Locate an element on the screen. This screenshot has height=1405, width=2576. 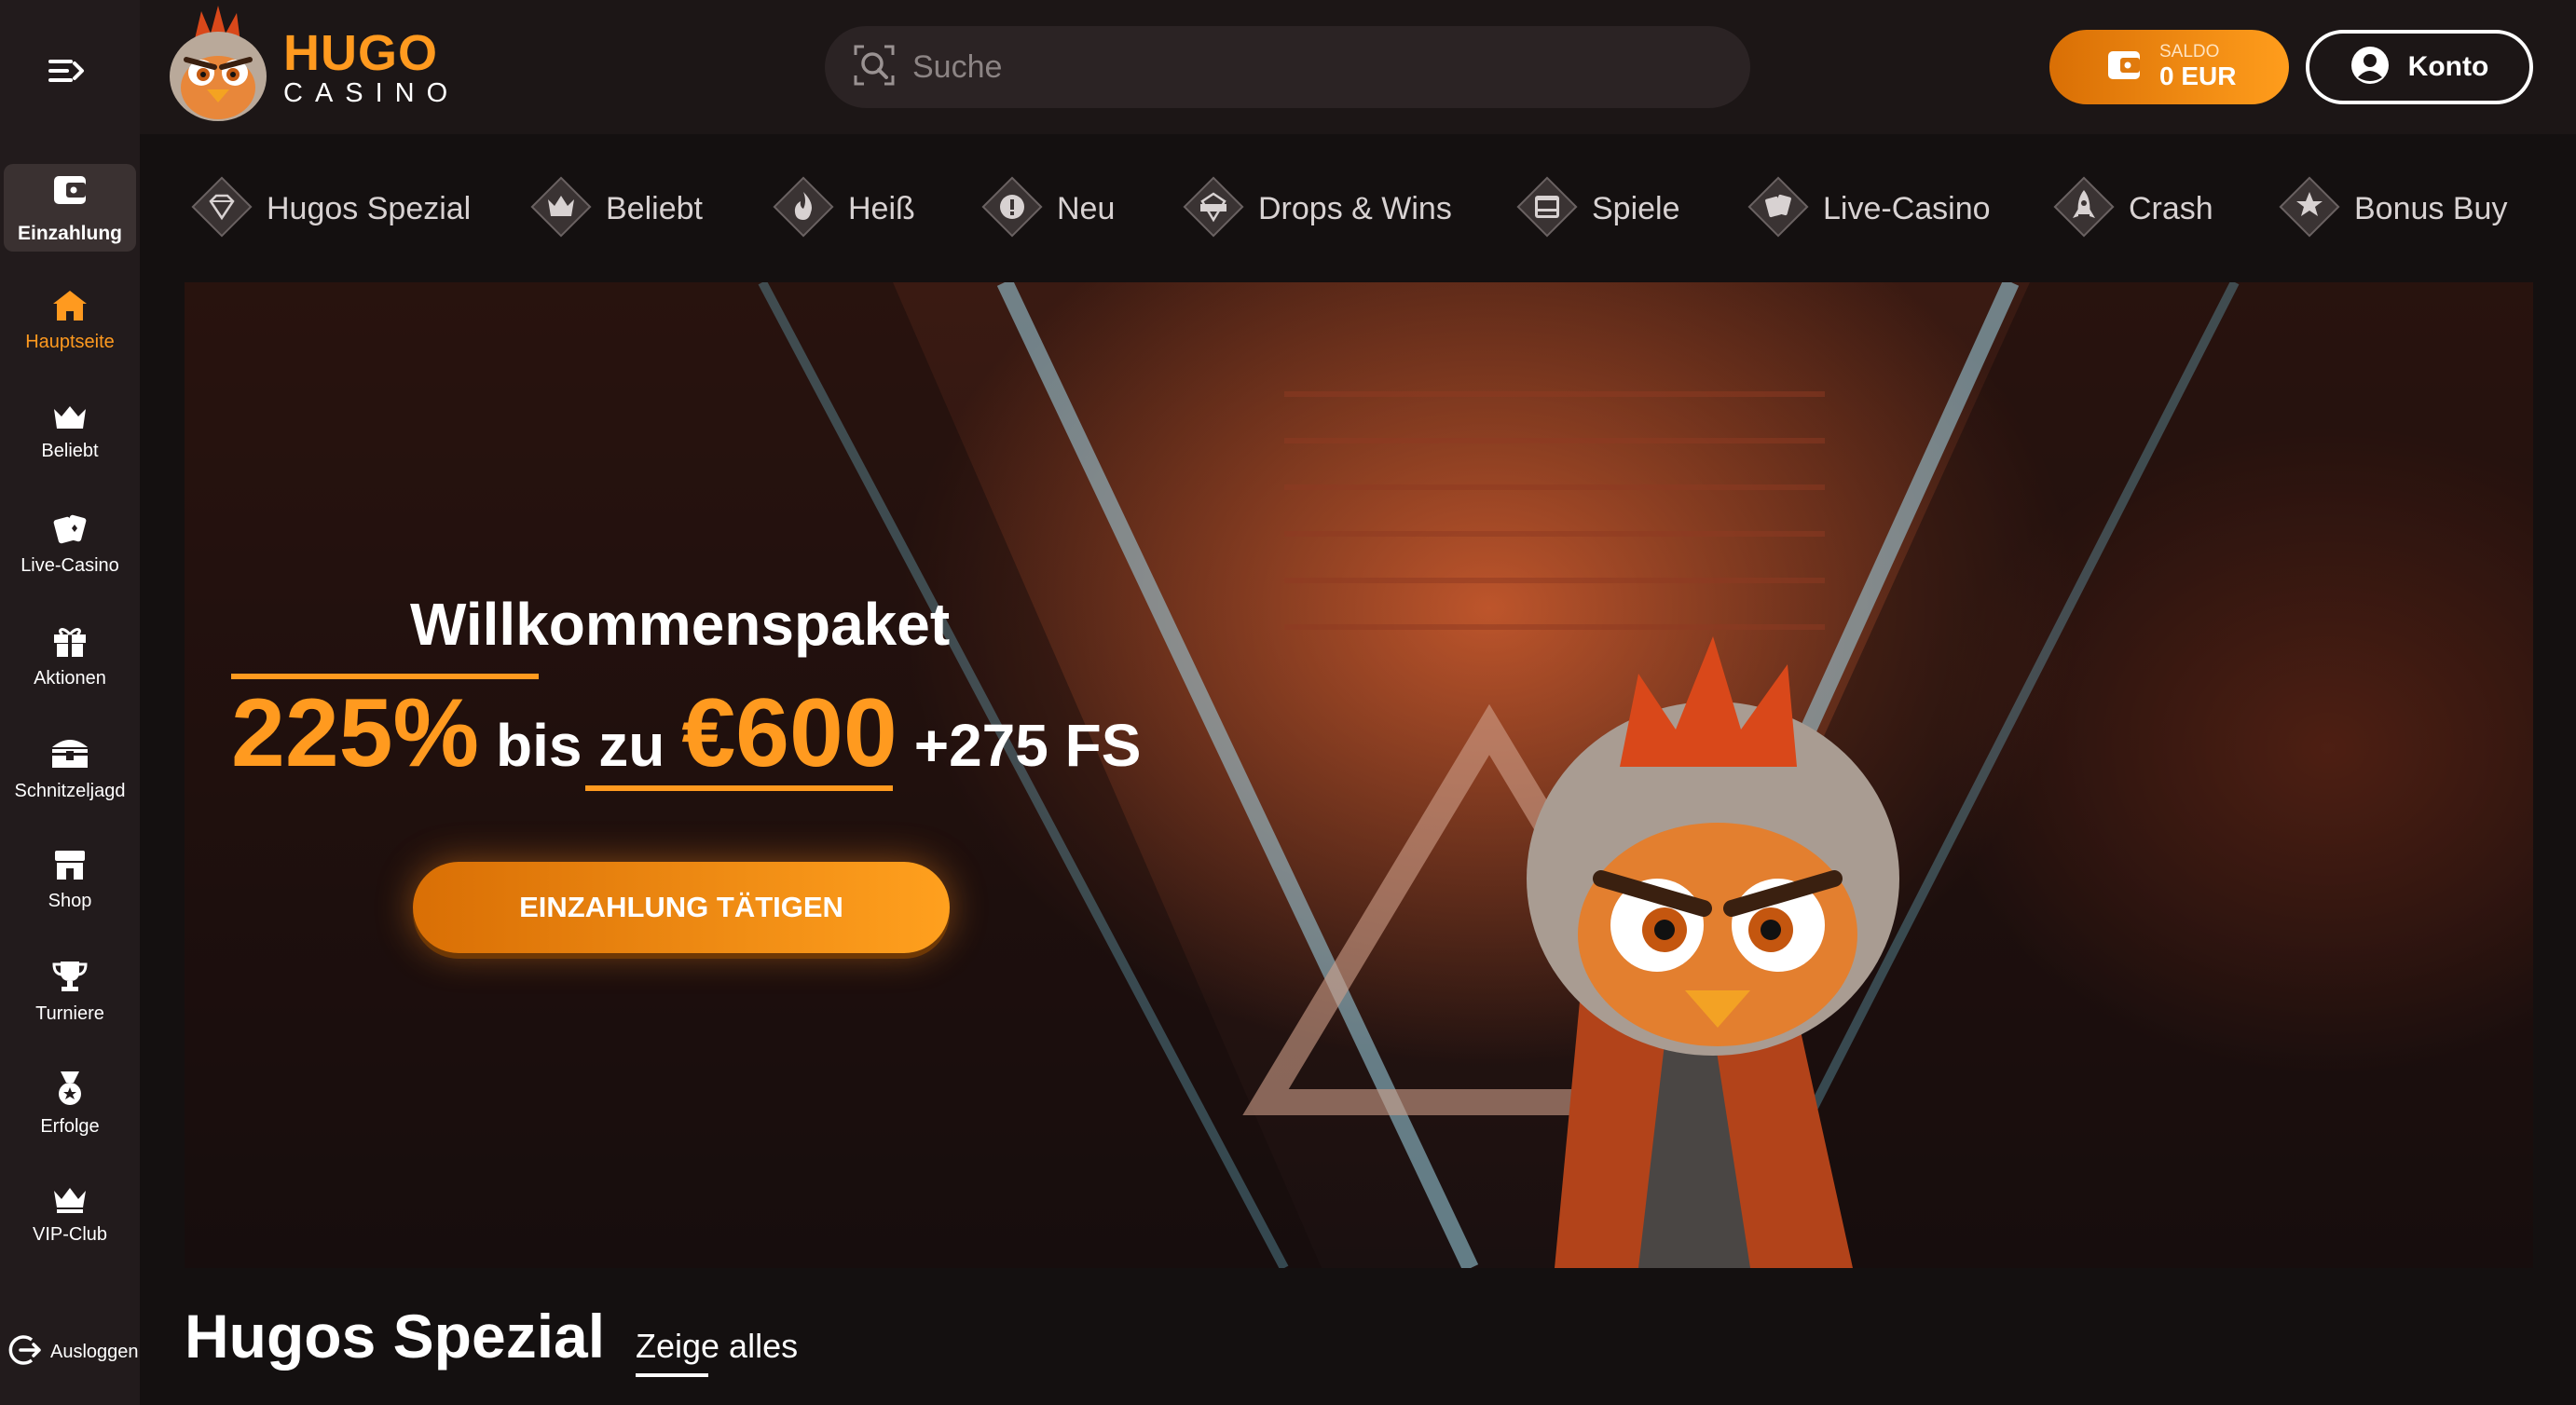
category-hugos-spezial: Hugos Spezial is located at coordinates (329, 208).